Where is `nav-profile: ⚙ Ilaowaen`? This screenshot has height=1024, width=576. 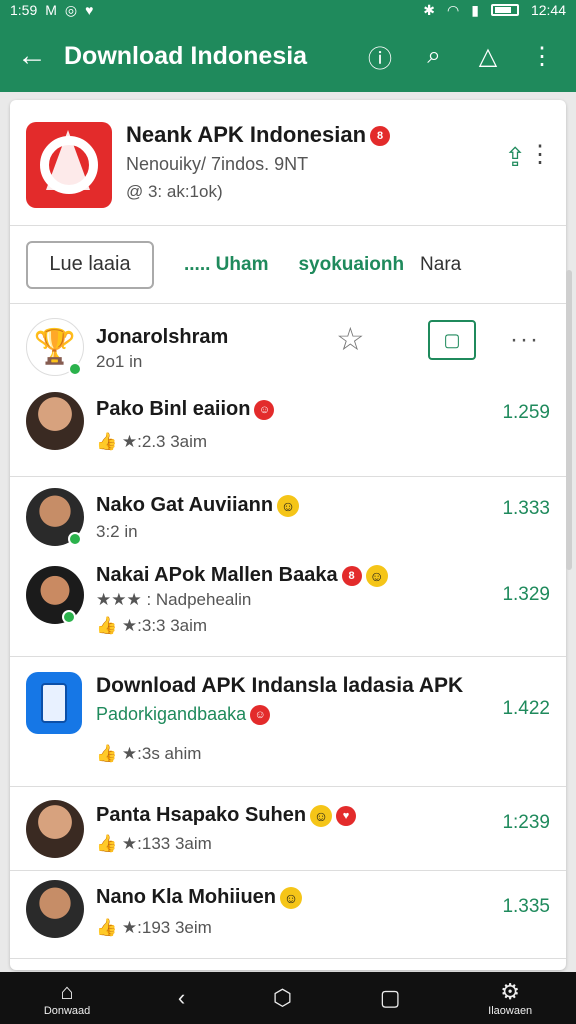 nav-profile: ⚙ Ilaowaen is located at coordinates (510, 998).